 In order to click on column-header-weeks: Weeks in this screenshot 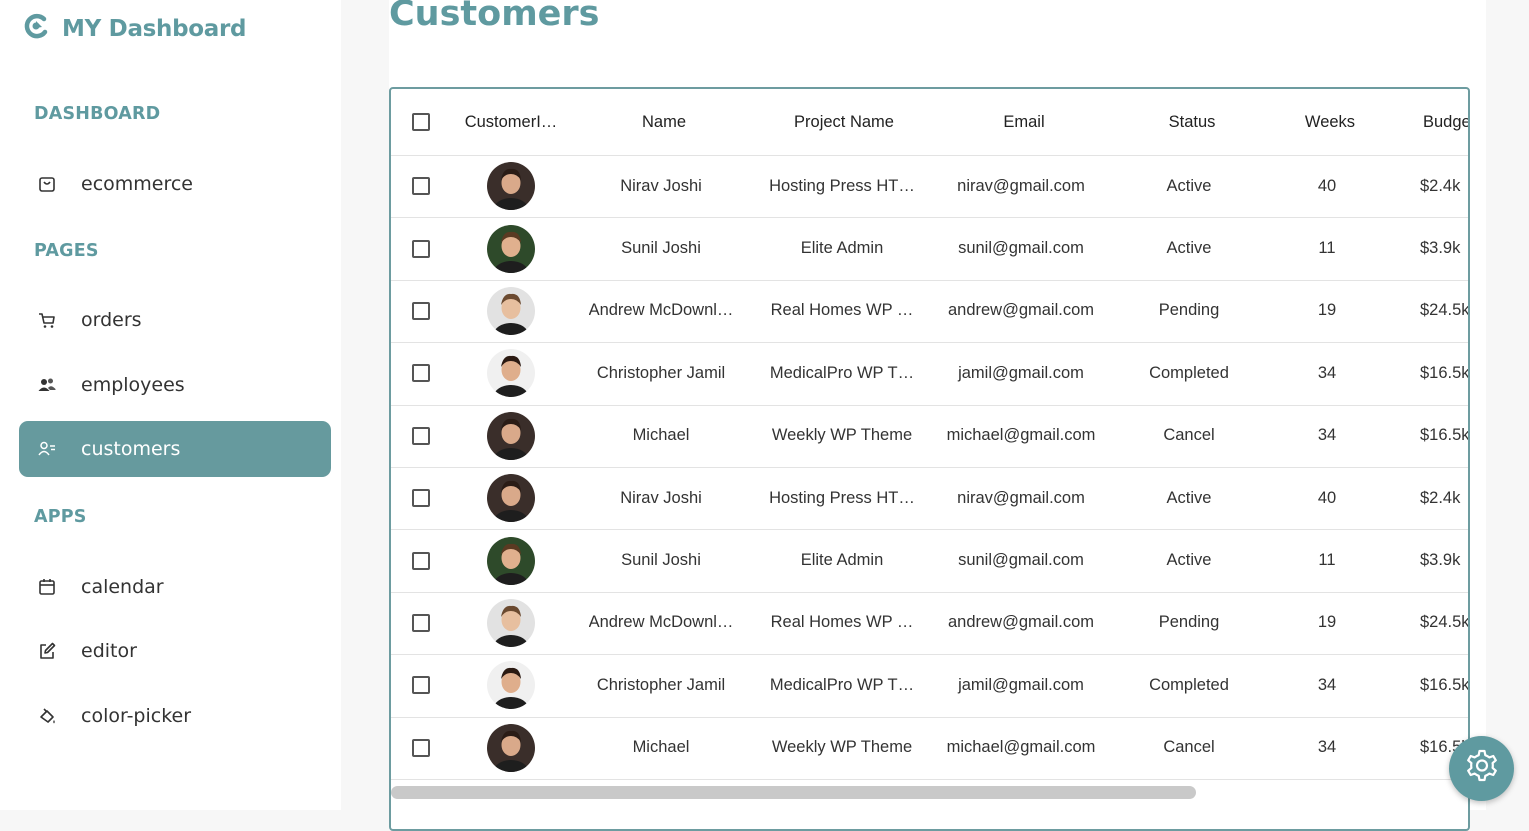, I will do `click(1330, 122)`.